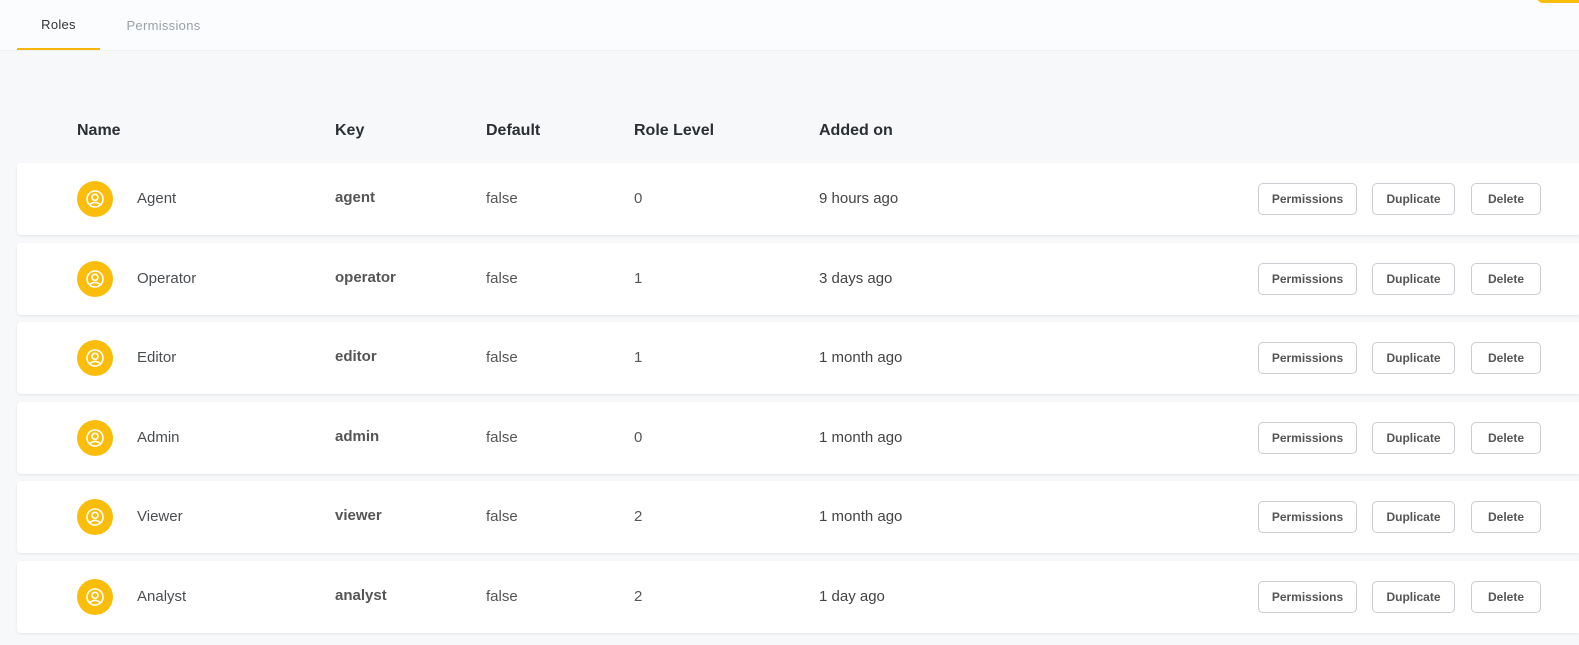  What do you see at coordinates (859, 198) in the screenshot?
I see `role-added-on: 9 hours ago` at bounding box center [859, 198].